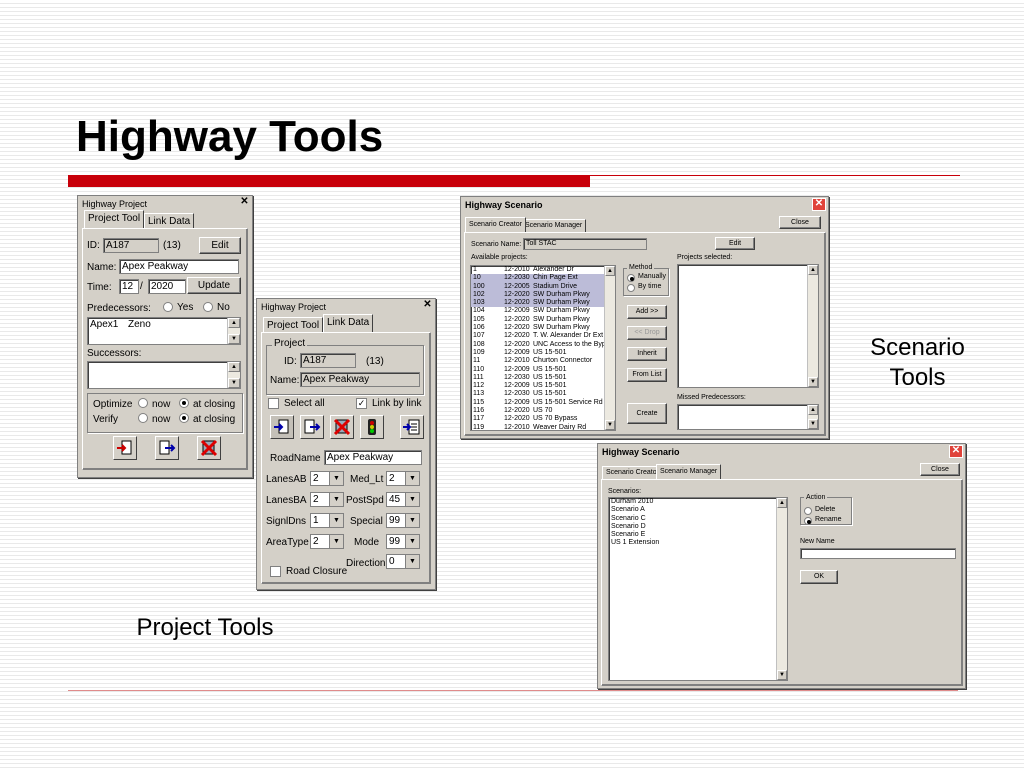  I want to click on edit-button: Edit, so click(735, 243).